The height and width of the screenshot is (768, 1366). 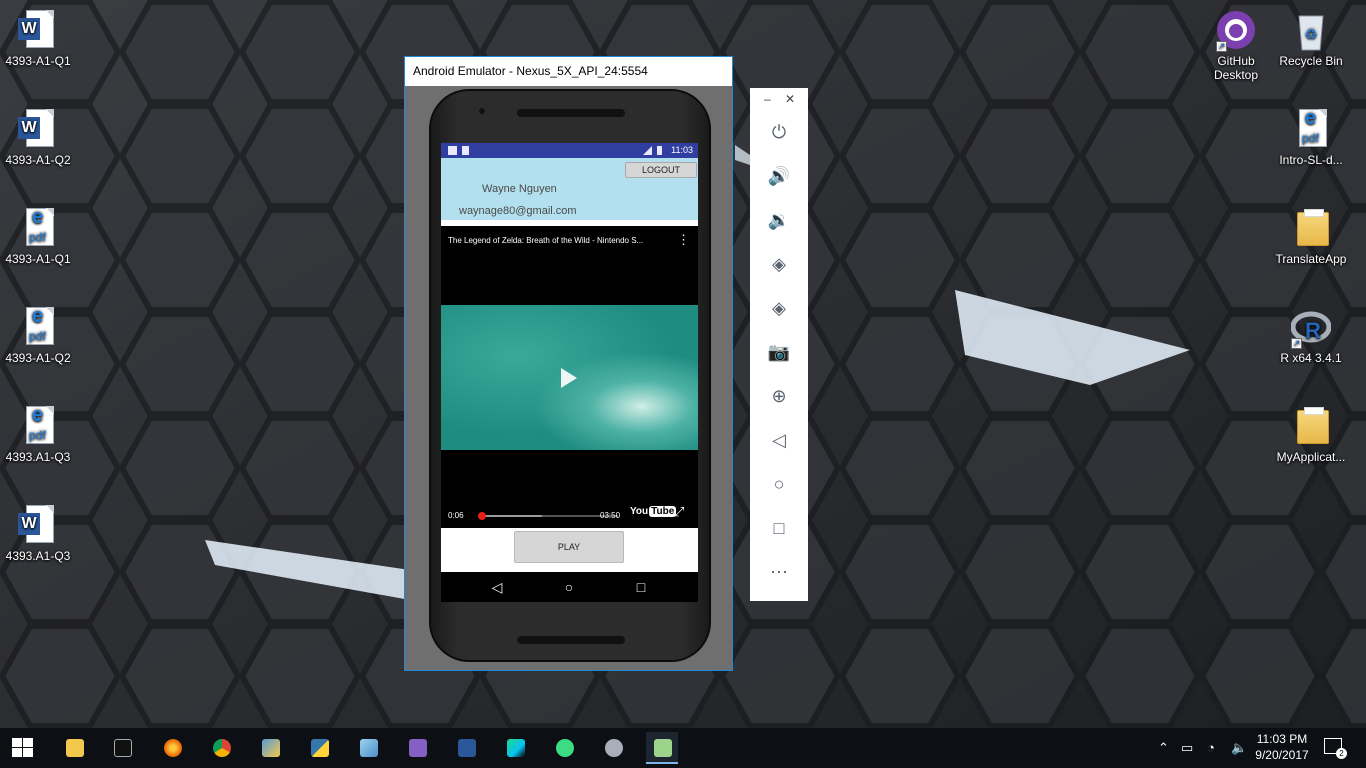 I want to click on power-icon: ⏻, so click(x=779, y=132).